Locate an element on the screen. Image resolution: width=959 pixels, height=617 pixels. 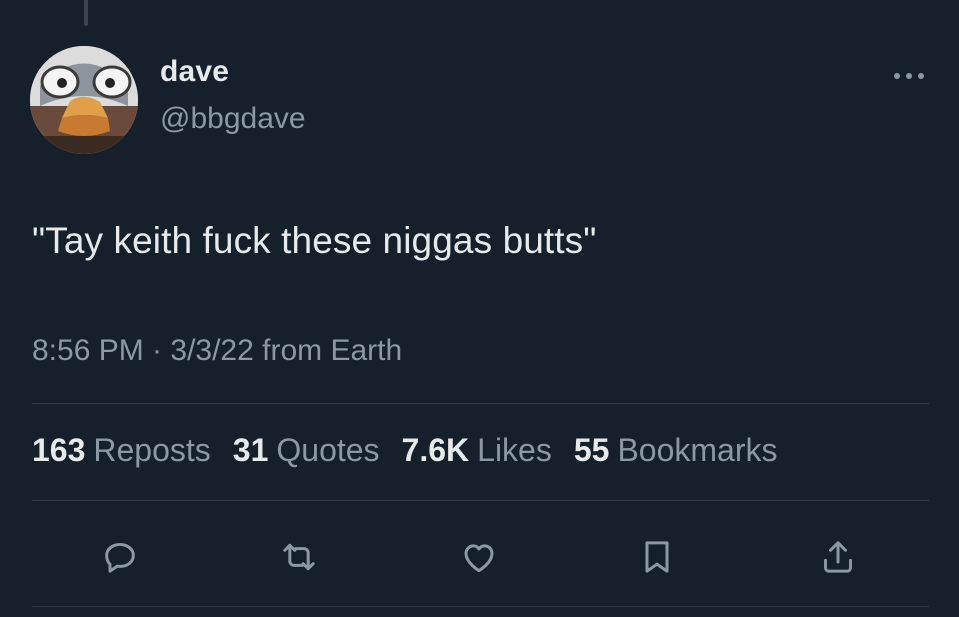
stat-count: 163 is located at coordinates (59, 450).